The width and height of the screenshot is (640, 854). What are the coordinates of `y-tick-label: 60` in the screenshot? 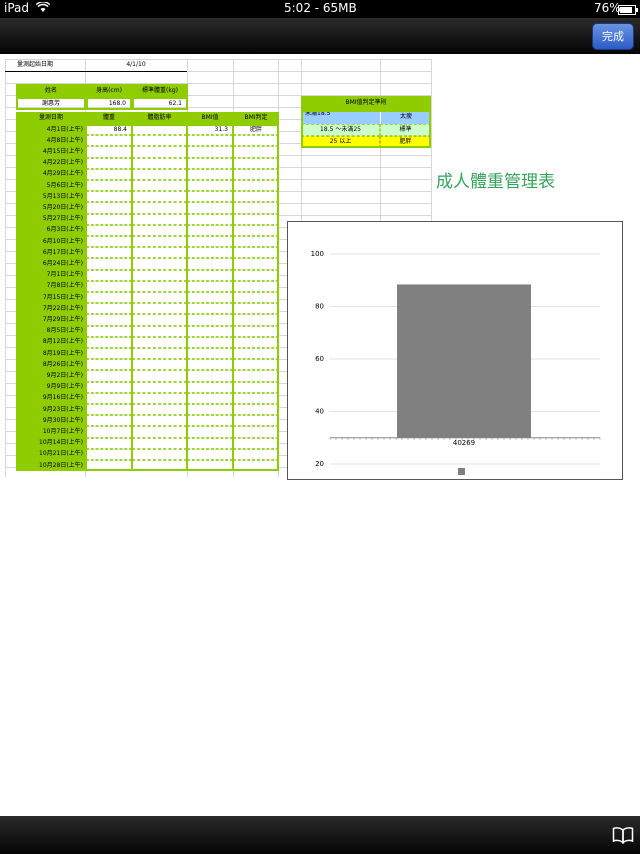 It's located at (319, 359).